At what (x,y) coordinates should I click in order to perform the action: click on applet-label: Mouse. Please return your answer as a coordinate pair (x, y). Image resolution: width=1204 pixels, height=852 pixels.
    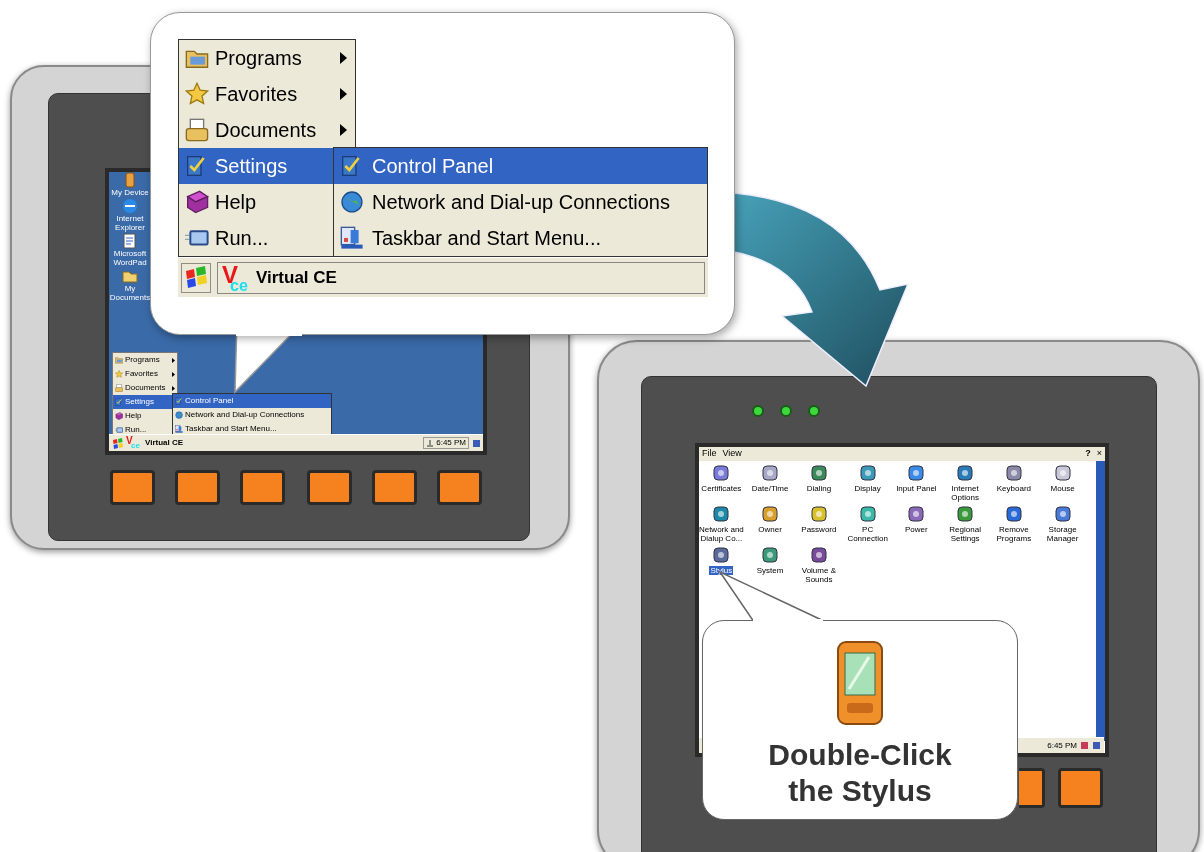
    Looking at the image, I should click on (1062, 488).